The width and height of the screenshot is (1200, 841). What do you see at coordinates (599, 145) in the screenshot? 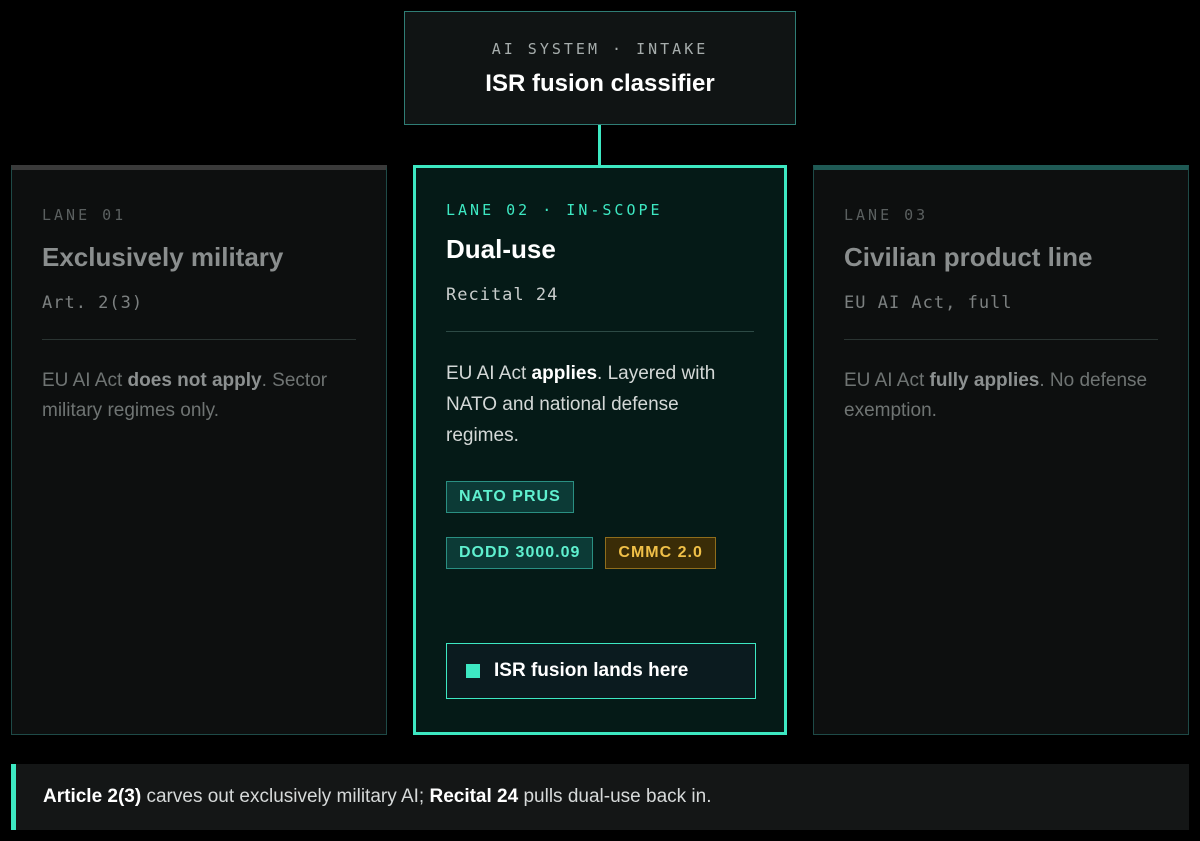
I see `connector-line` at bounding box center [599, 145].